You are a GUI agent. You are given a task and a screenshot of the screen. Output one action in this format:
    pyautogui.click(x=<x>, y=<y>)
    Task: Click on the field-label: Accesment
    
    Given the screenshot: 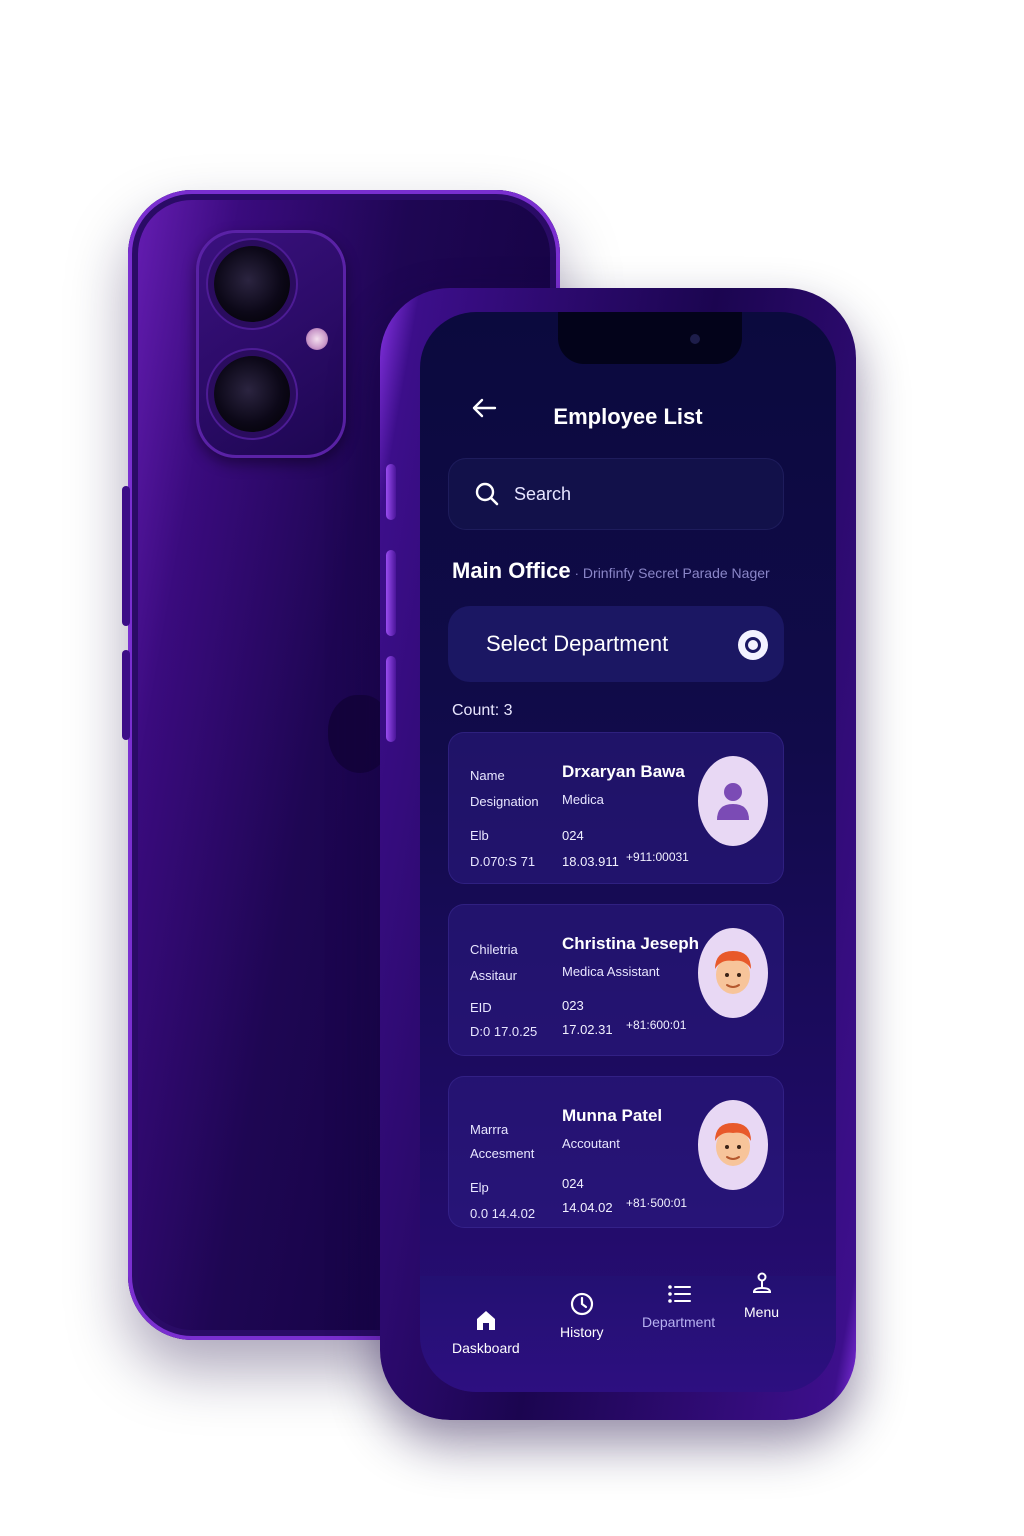 What is the action you would take?
    pyautogui.click(x=502, y=1153)
    